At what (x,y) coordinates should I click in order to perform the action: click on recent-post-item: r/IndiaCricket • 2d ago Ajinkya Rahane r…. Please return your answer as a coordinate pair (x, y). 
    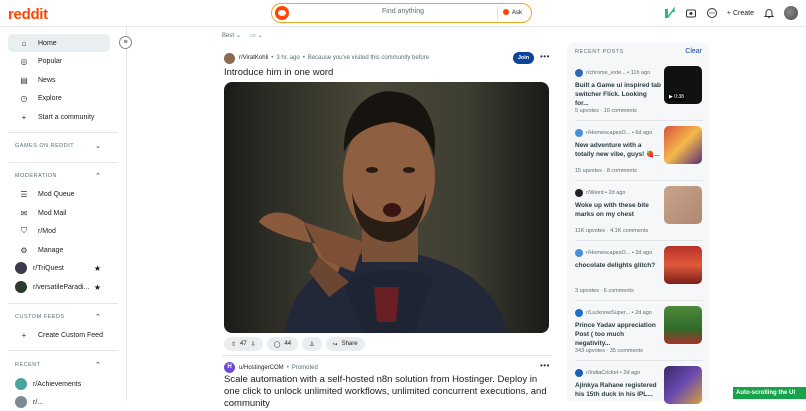
    Looking at the image, I should click on (639, 385).